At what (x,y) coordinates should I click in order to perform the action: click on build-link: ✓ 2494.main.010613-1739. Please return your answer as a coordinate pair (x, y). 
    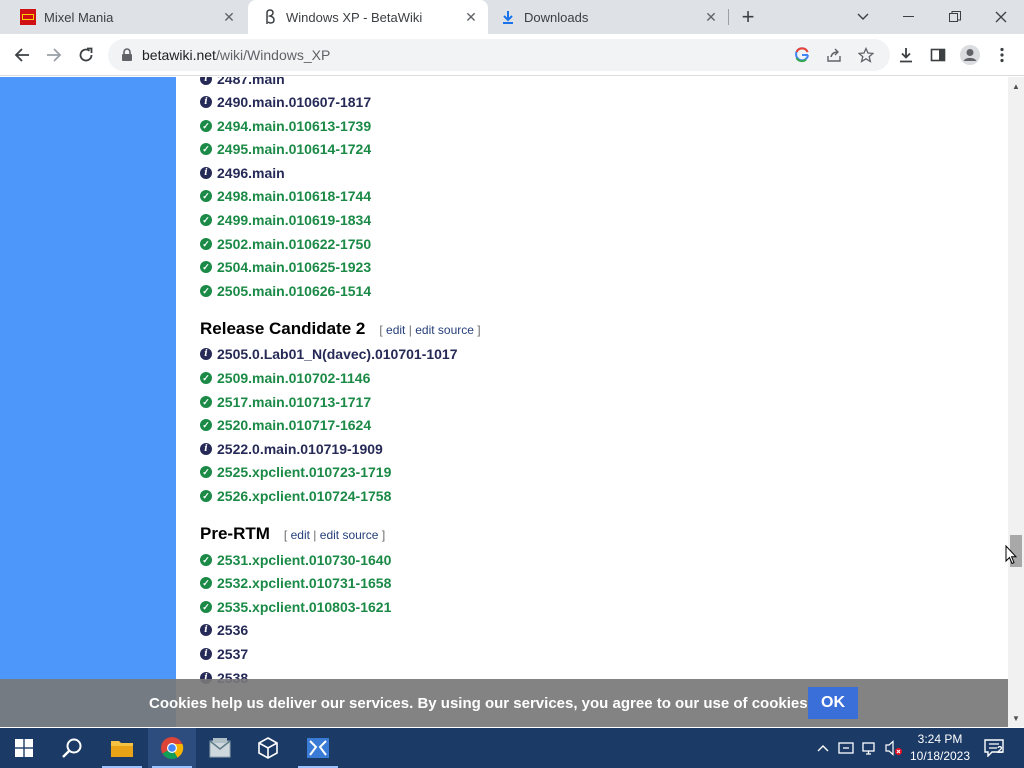
    Looking at the image, I should click on (285, 126).